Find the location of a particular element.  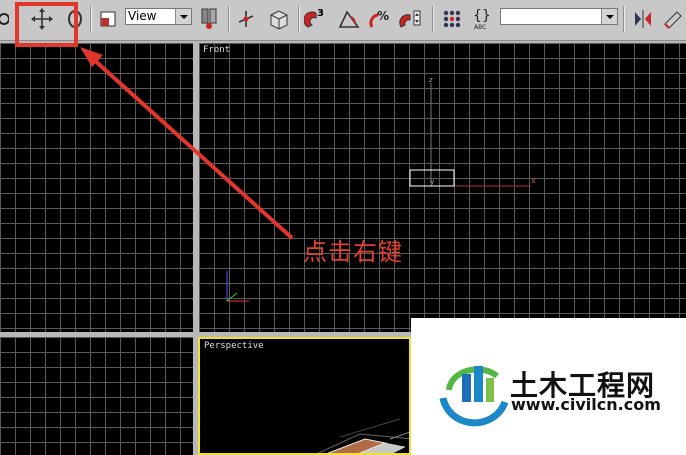

mirror-icon is located at coordinates (643, 19).